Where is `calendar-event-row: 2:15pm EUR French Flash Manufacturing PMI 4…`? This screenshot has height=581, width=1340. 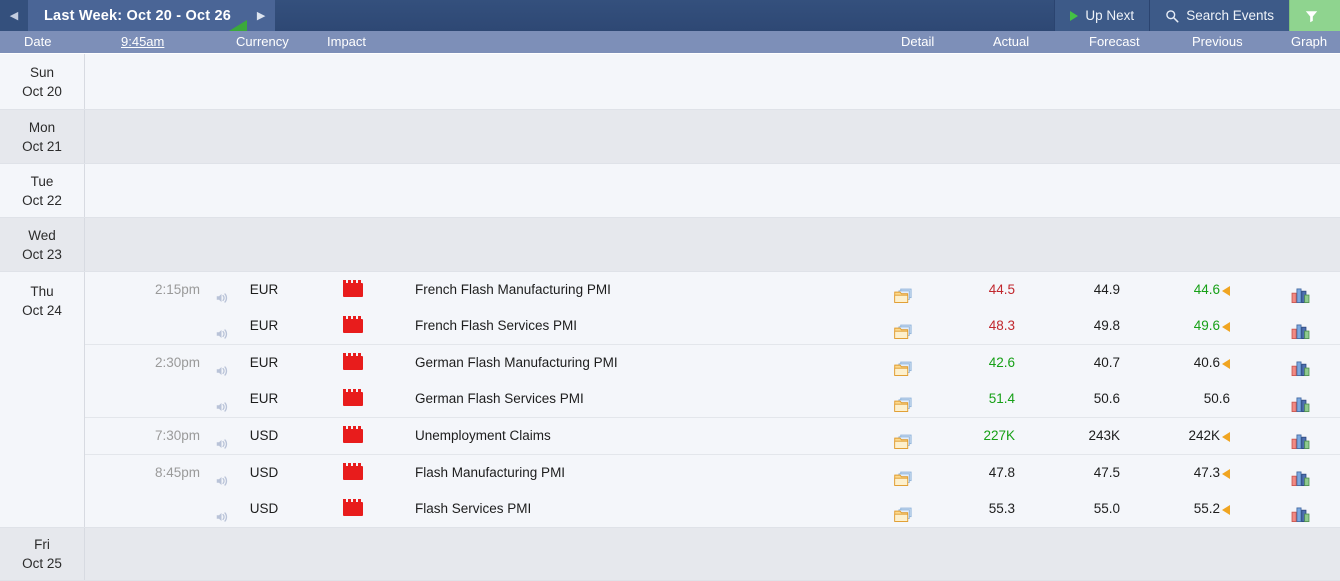
calendar-event-row: 2:15pm EUR French Flash Manufacturing PMI 4… is located at coordinates (712, 290).